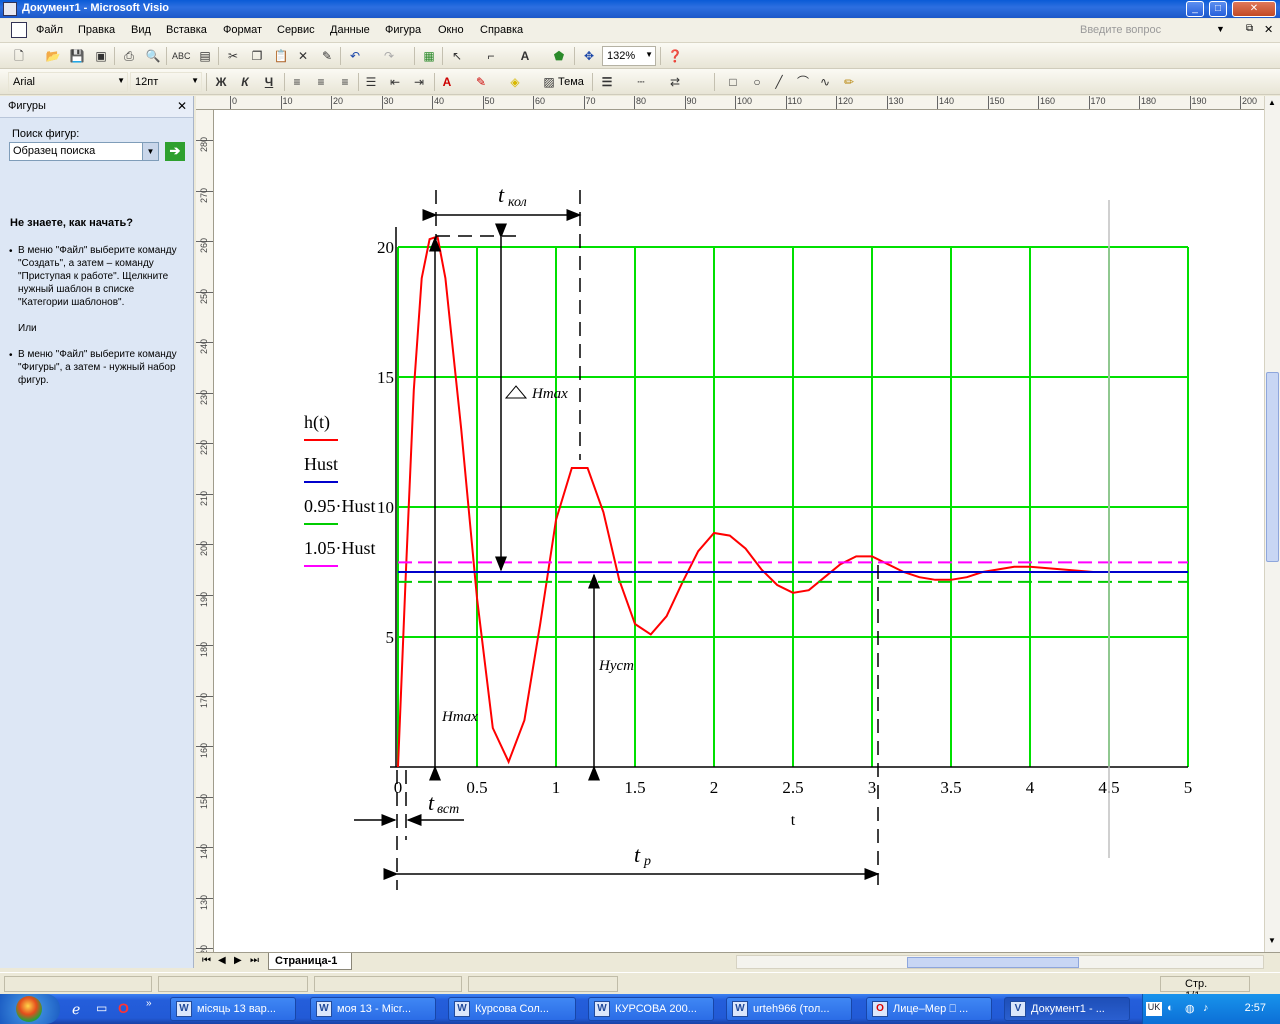  I want to click on theme-icon: ▨, so click(549, 82).